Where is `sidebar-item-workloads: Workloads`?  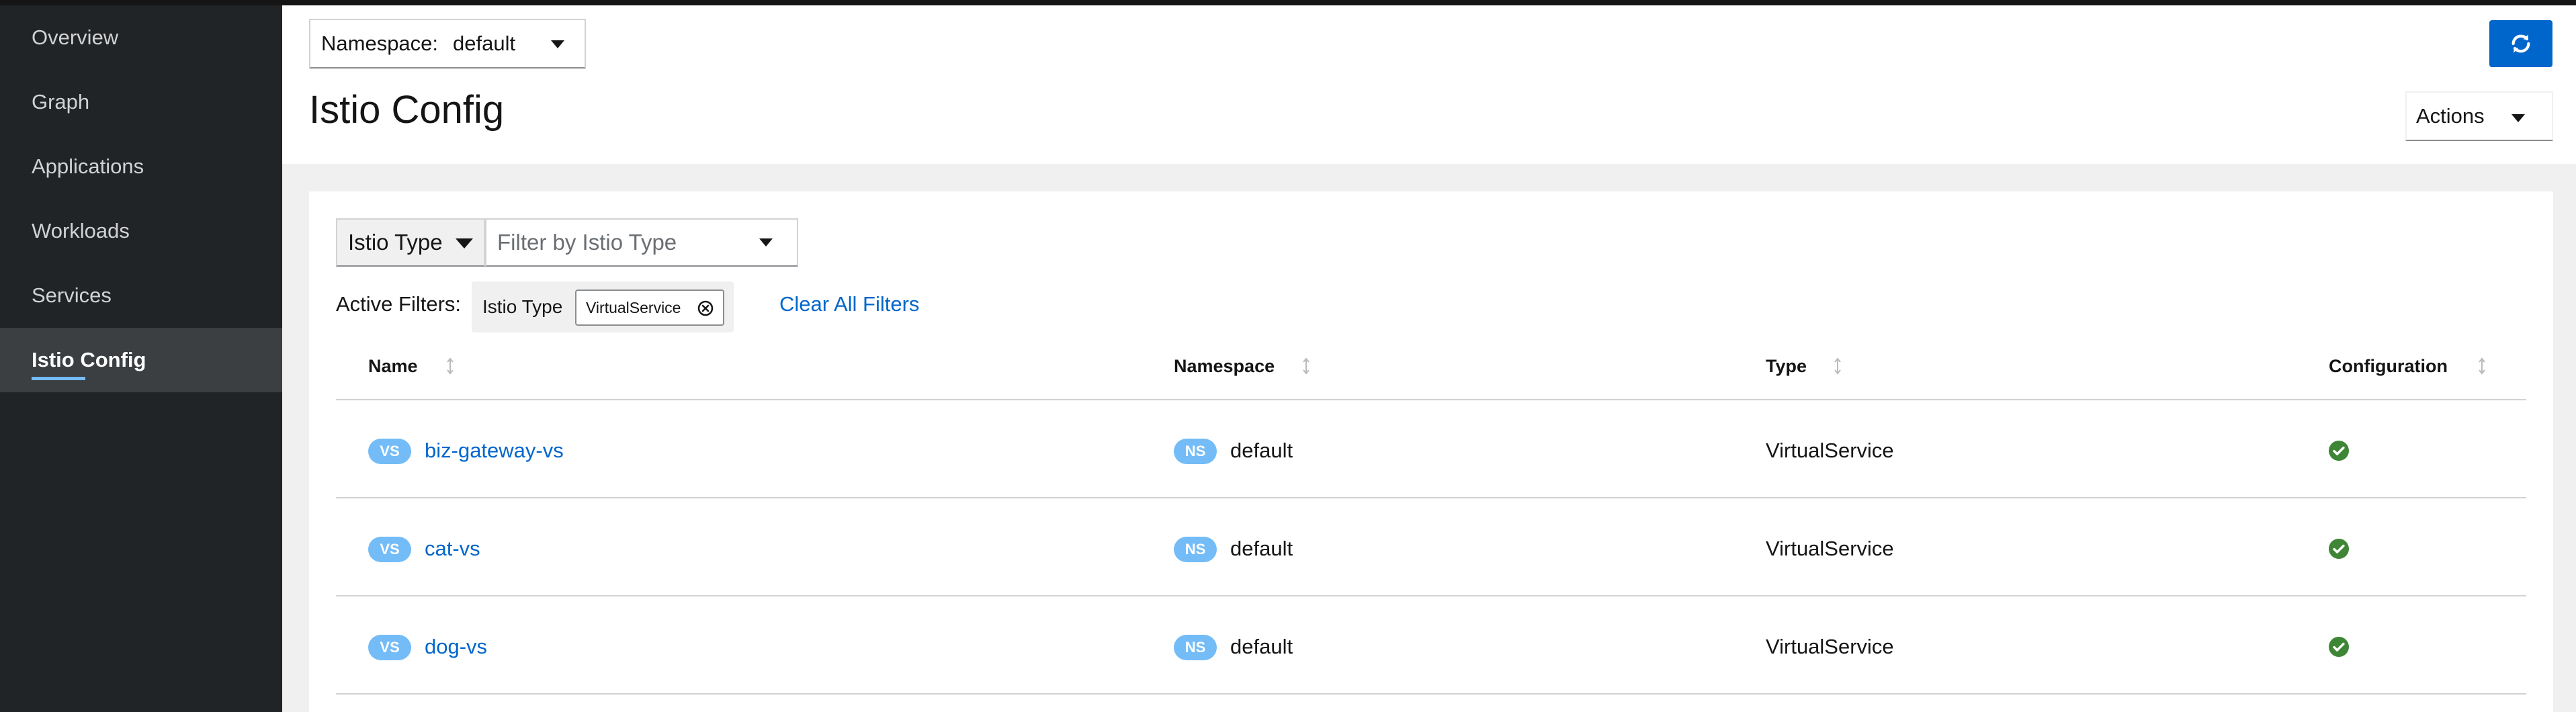 sidebar-item-workloads: Workloads is located at coordinates (141, 231).